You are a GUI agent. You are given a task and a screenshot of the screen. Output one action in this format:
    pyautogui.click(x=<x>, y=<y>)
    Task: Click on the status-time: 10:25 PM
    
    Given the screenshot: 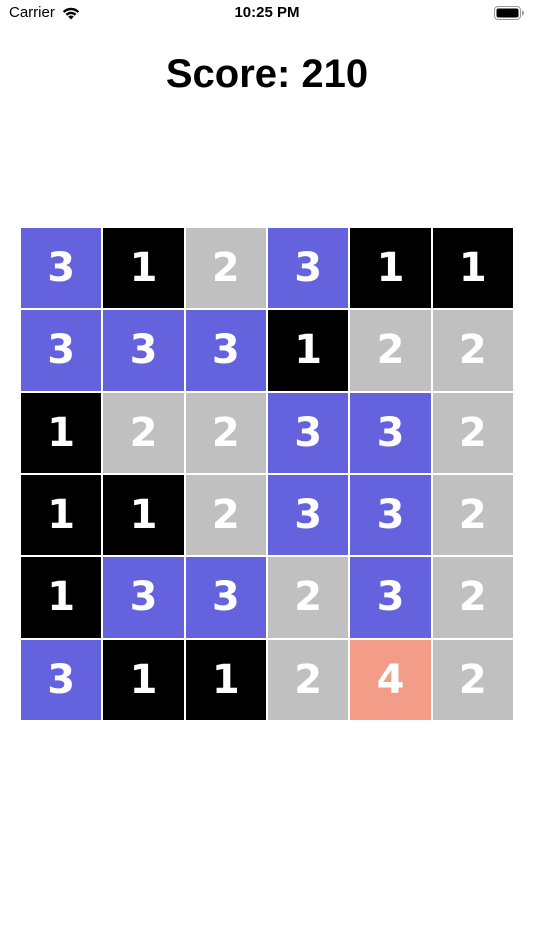 What is the action you would take?
    pyautogui.click(x=267, y=12)
    